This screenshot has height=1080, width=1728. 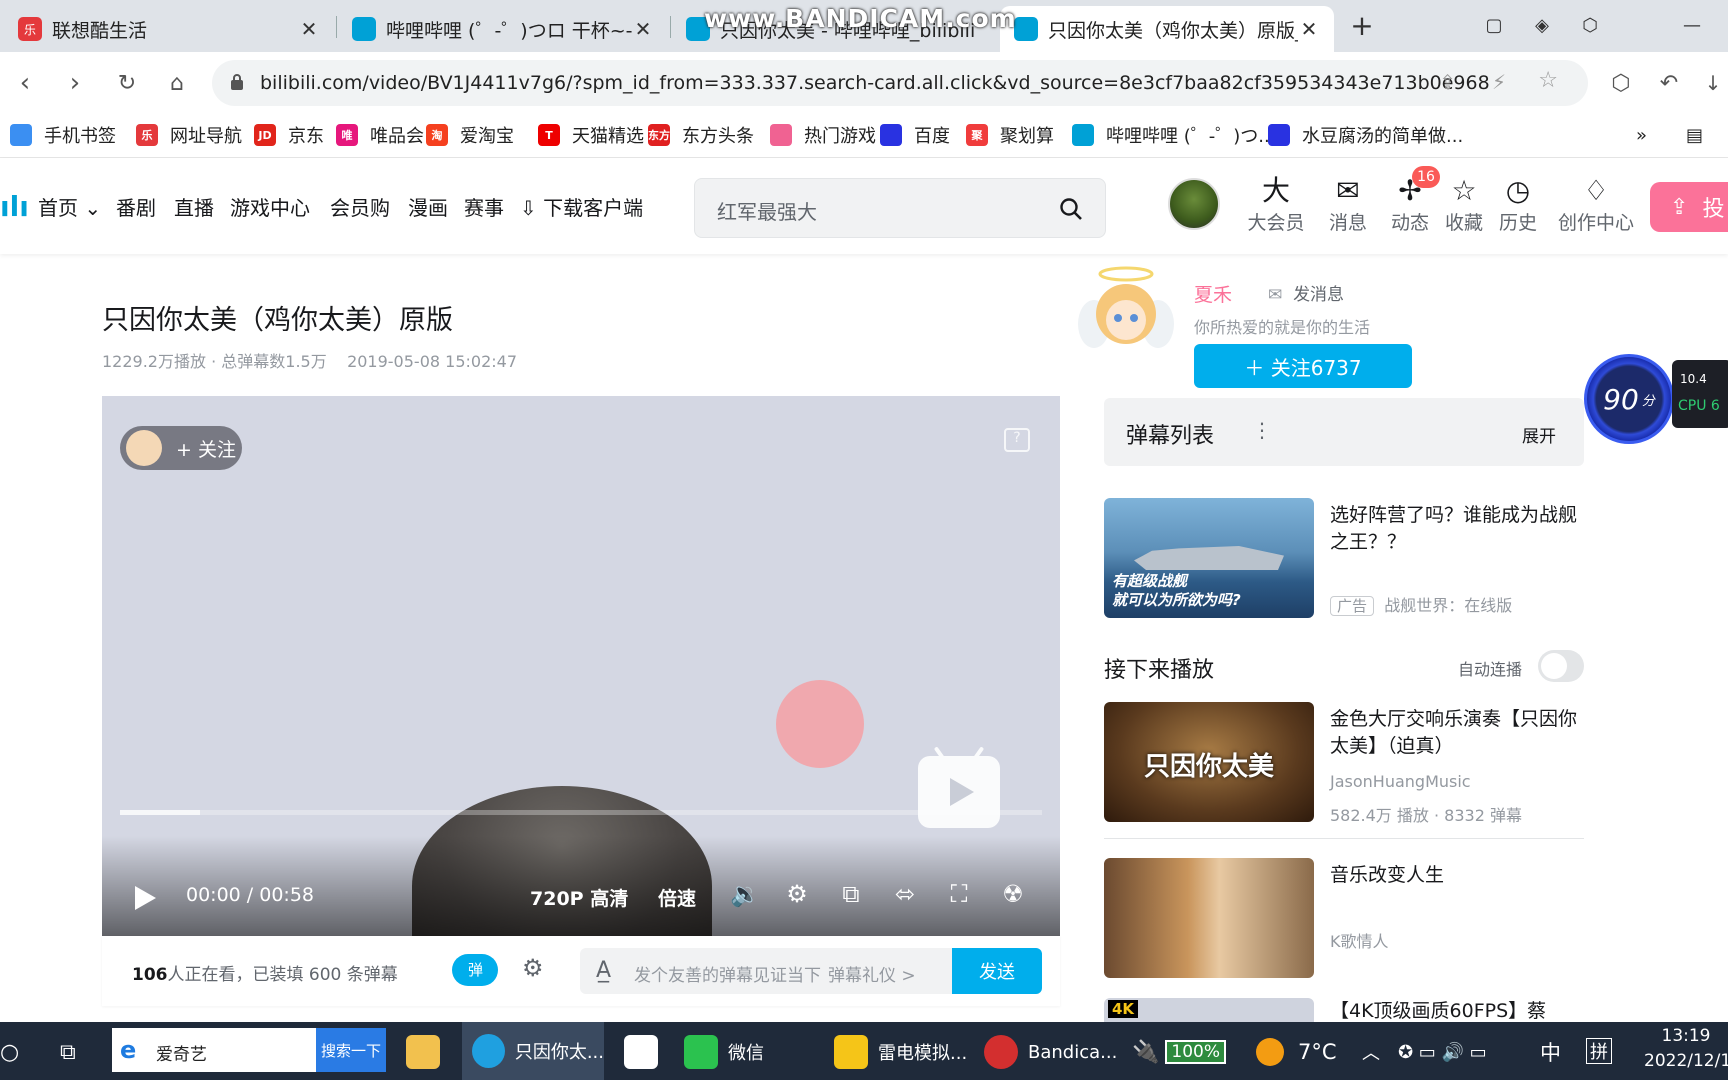 What do you see at coordinates (997, 971) in the screenshot?
I see `send-button: 发送` at bounding box center [997, 971].